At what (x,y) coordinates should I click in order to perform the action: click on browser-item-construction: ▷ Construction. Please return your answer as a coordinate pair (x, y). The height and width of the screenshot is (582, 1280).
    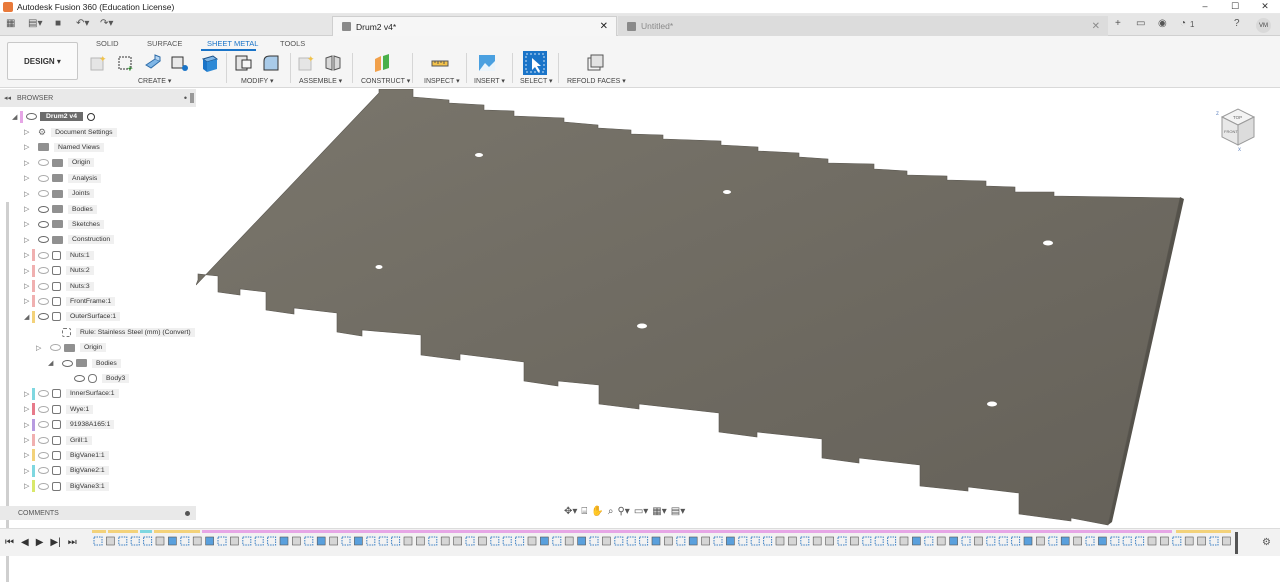
    Looking at the image, I should click on (69, 239).